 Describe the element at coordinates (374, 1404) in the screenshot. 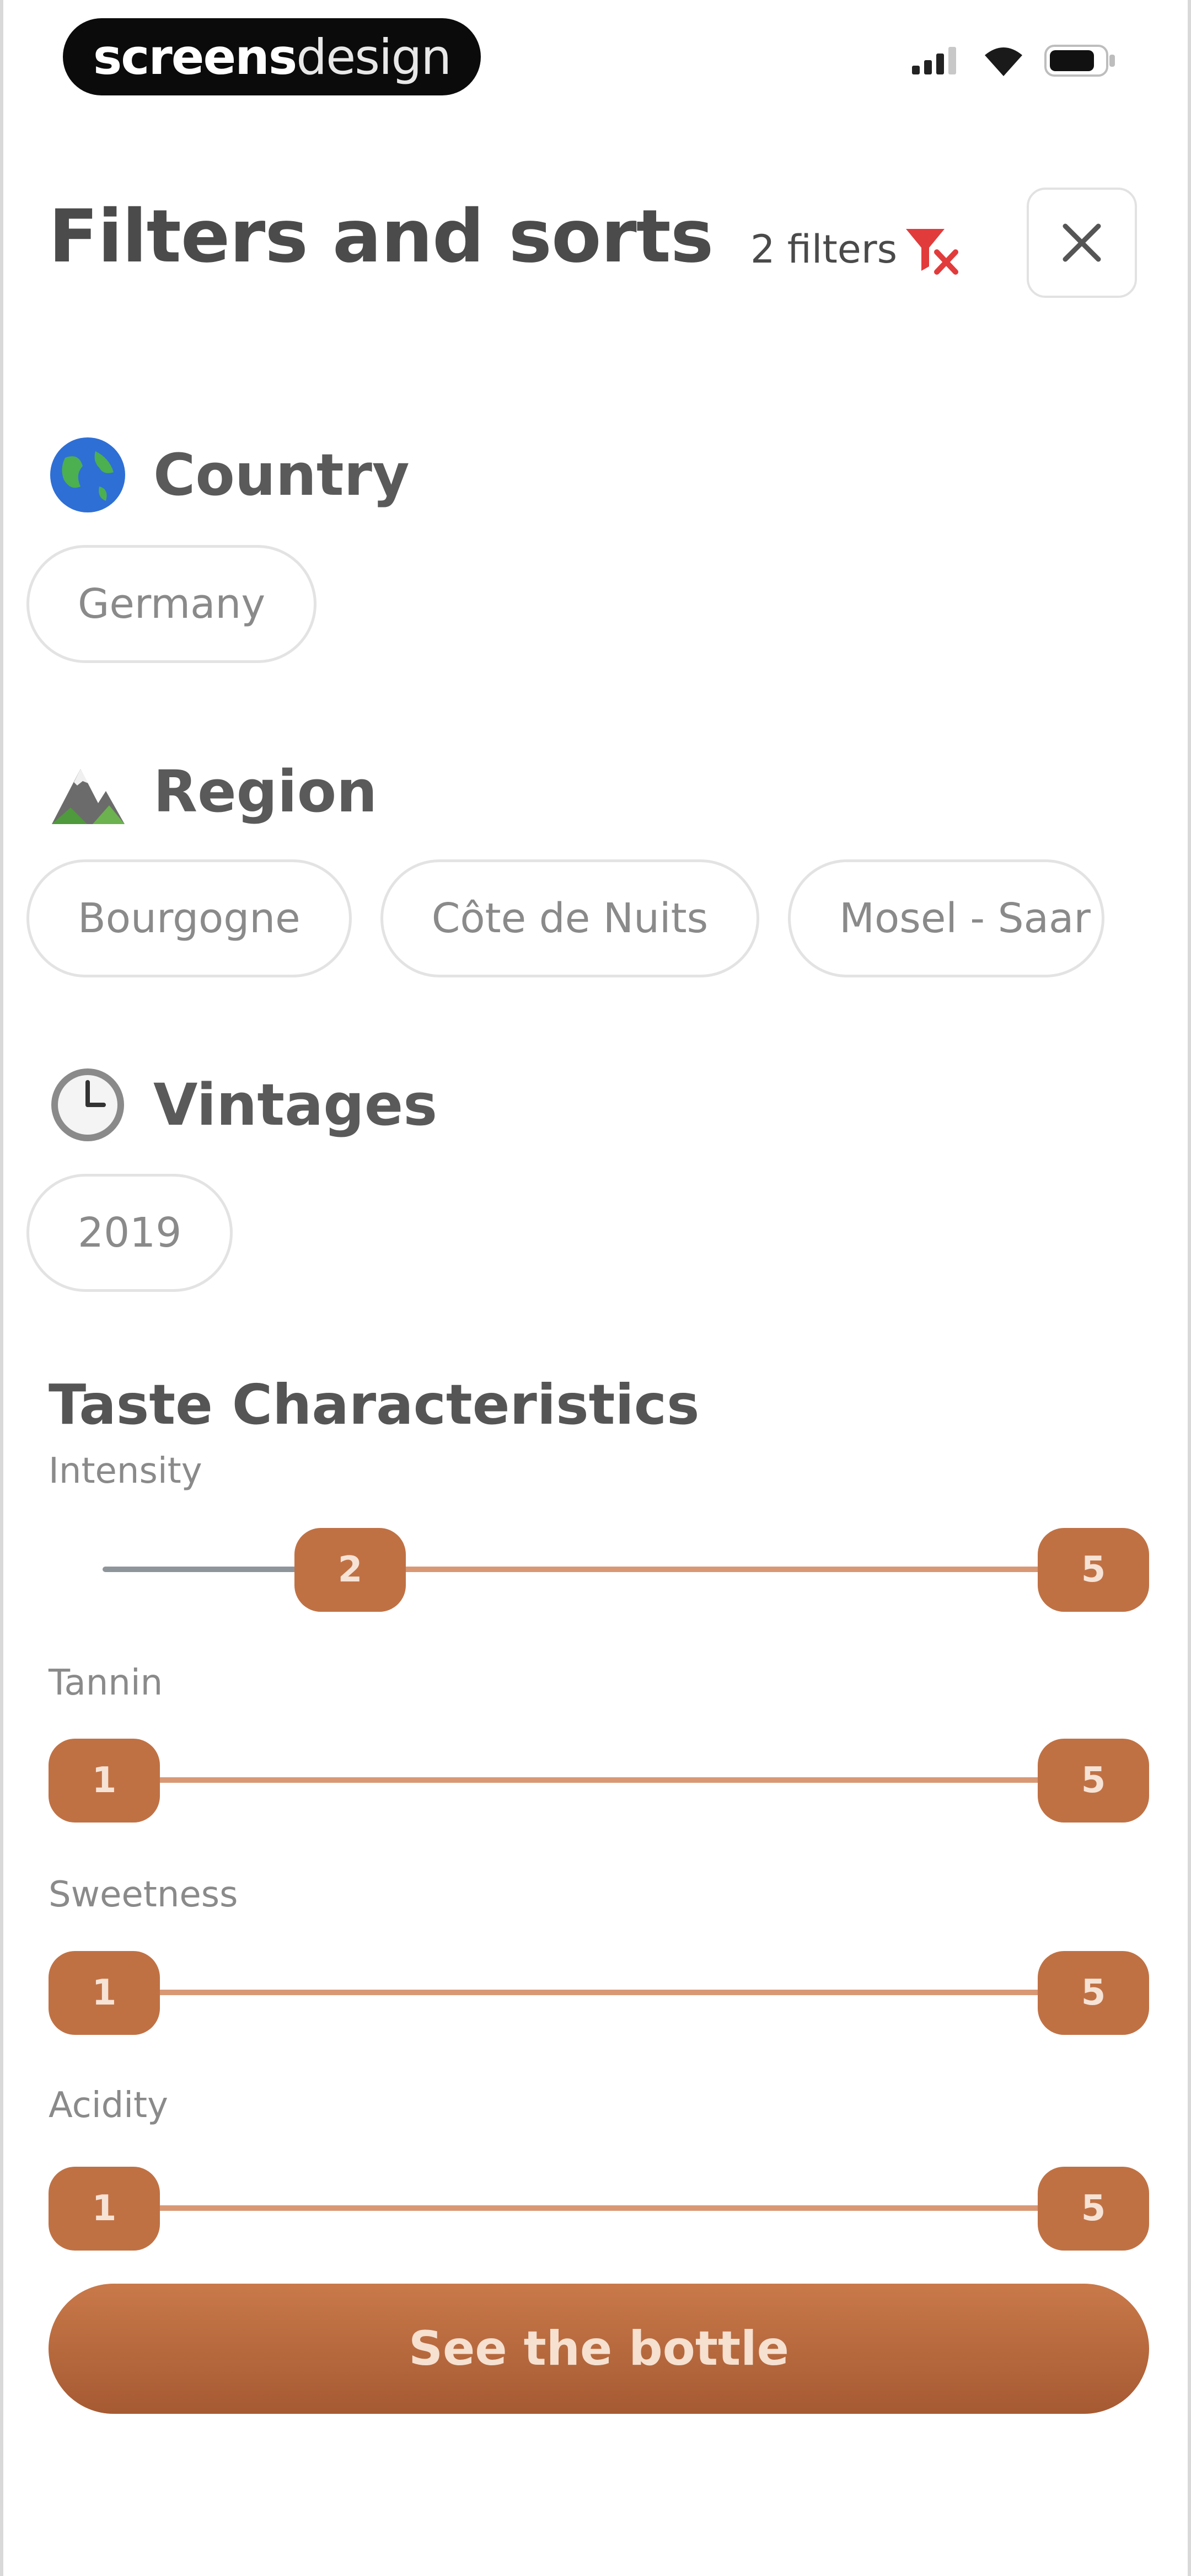

I see `taste-characteristics-title: Taste Characteristics` at that location.